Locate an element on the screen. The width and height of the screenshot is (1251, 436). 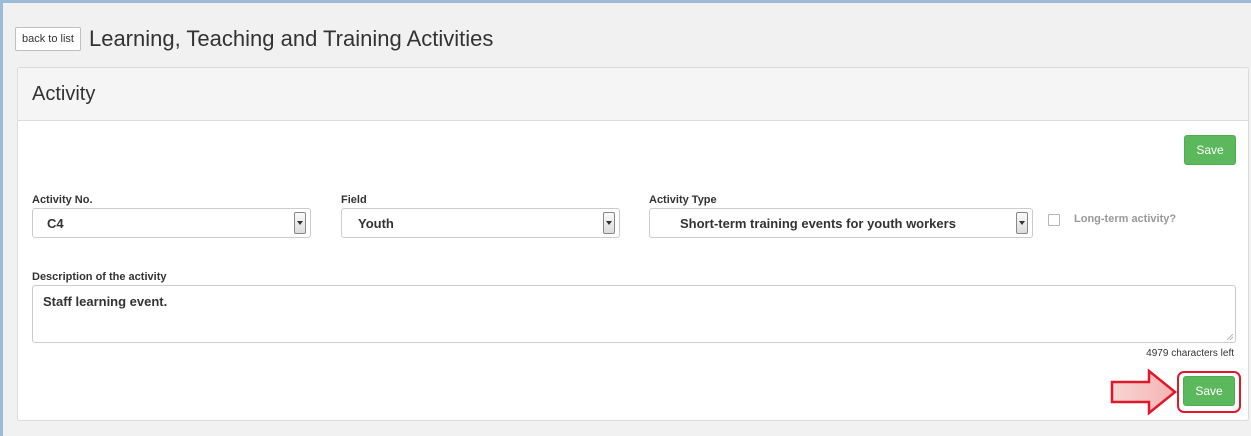
field-label: Field is located at coordinates (354, 200).